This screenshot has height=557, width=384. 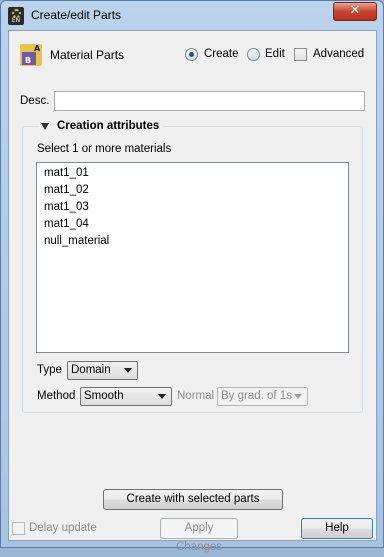 I want to click on creation-attributes-header: Creation attributes, so click(x=101, y=126).